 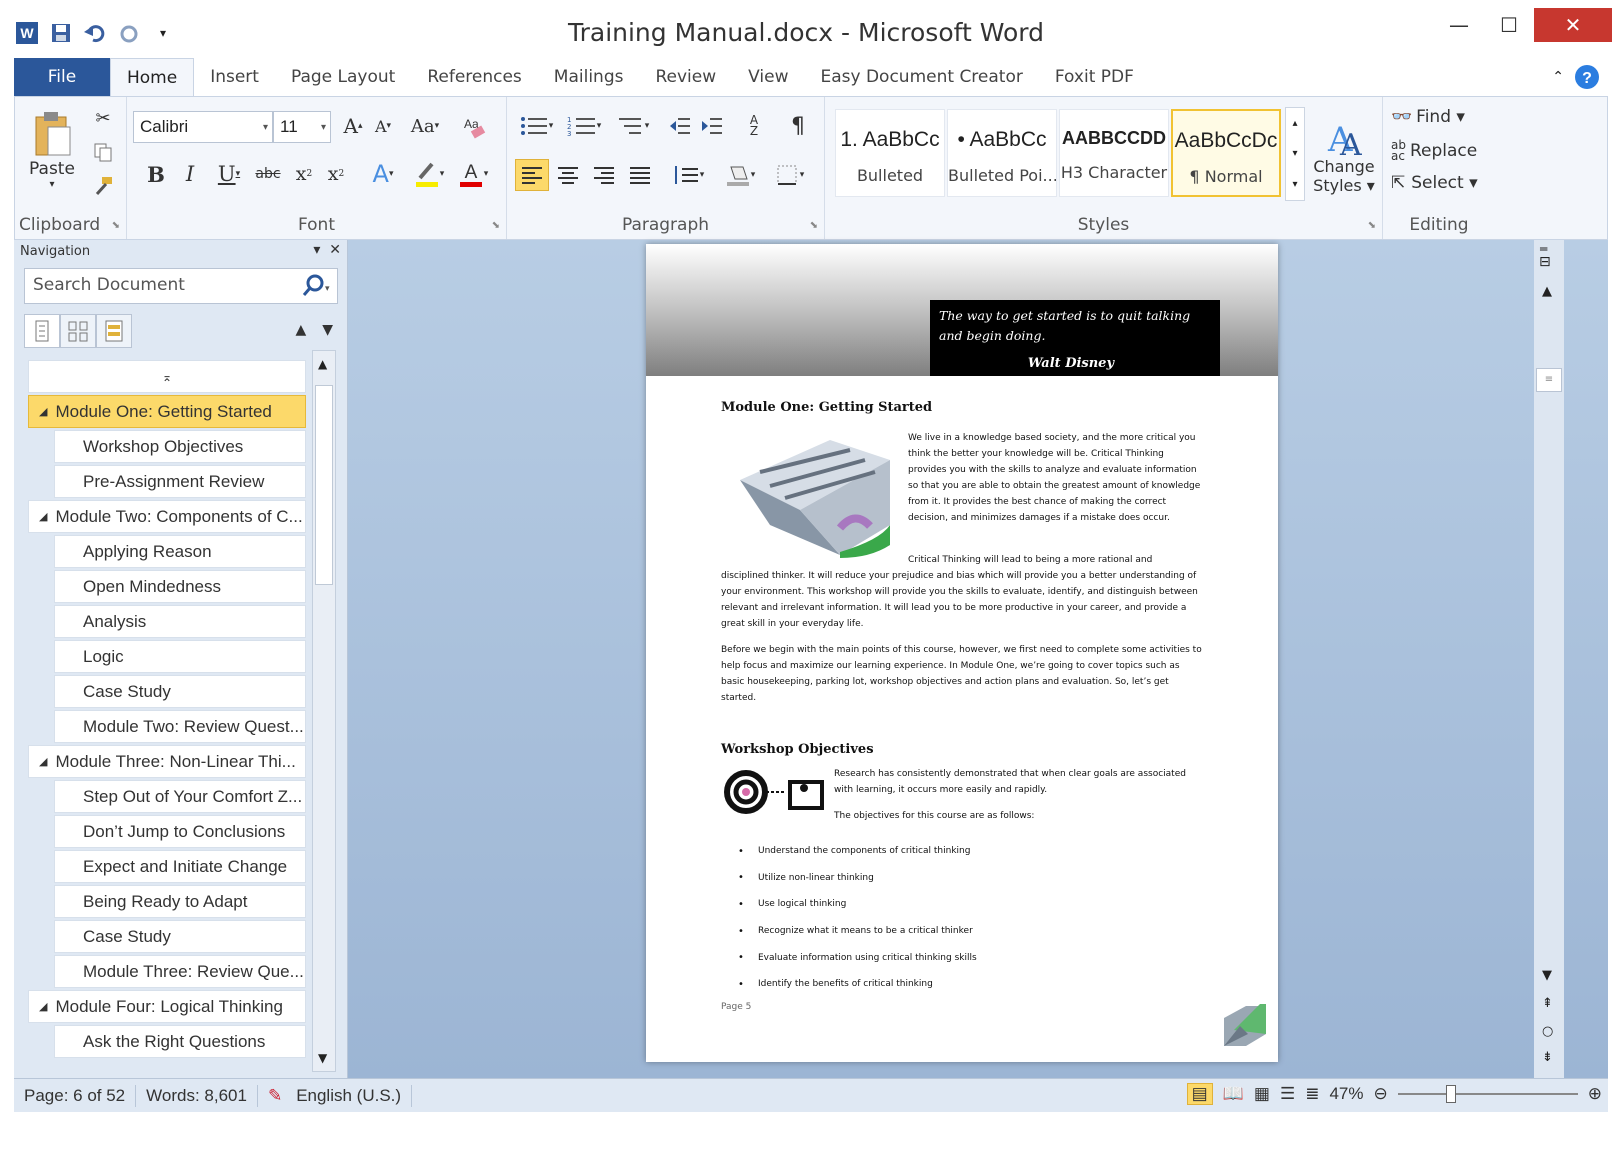 I want to click on close-button: ✕, so click(x=1573, y=25).